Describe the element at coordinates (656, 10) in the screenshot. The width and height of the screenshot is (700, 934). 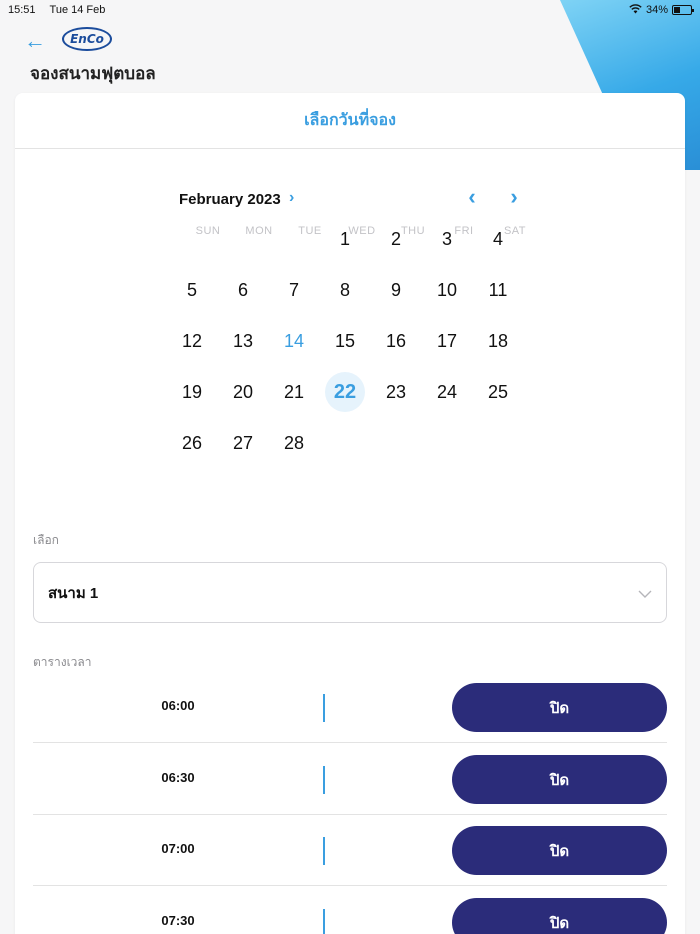
I see `battery-percent: 34%` at that location.